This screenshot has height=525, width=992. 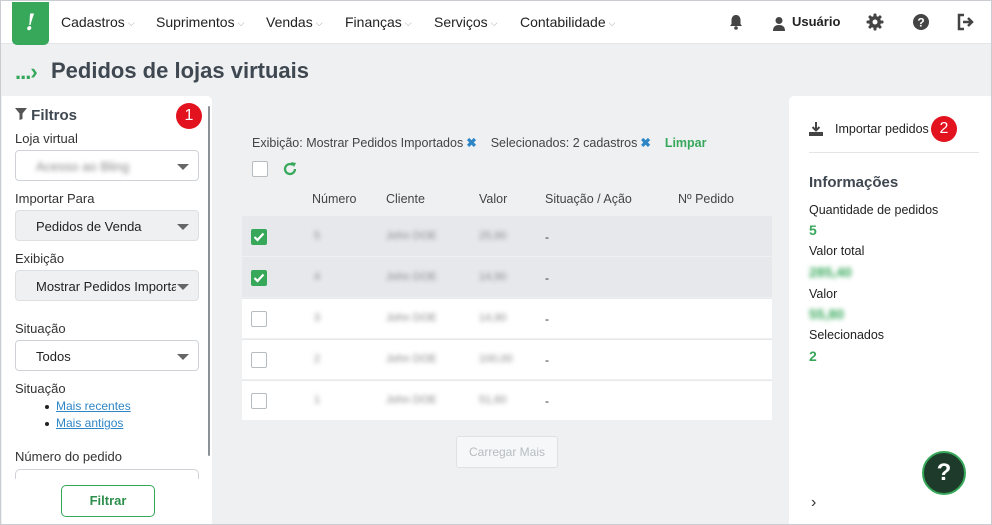 I want to click on download-icon, so click(x=816, y=129).